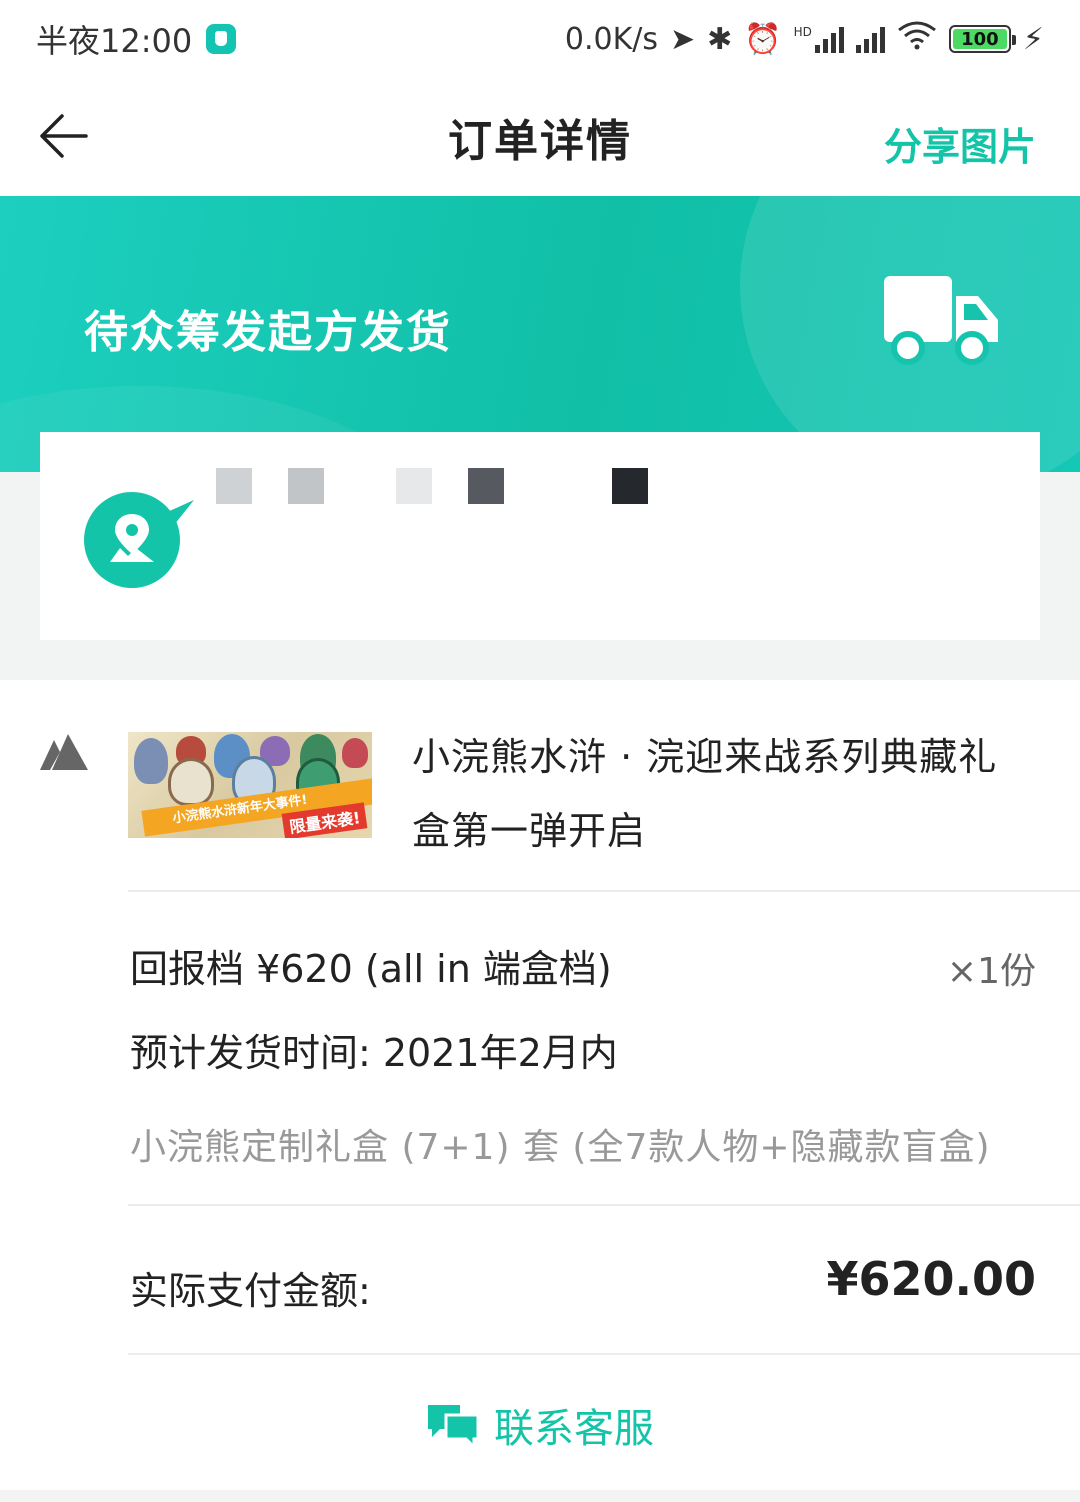 The height and width of the screenshot is (1502, 1080). I want to click on share-image-button: 分享图片, so click(960, 143).